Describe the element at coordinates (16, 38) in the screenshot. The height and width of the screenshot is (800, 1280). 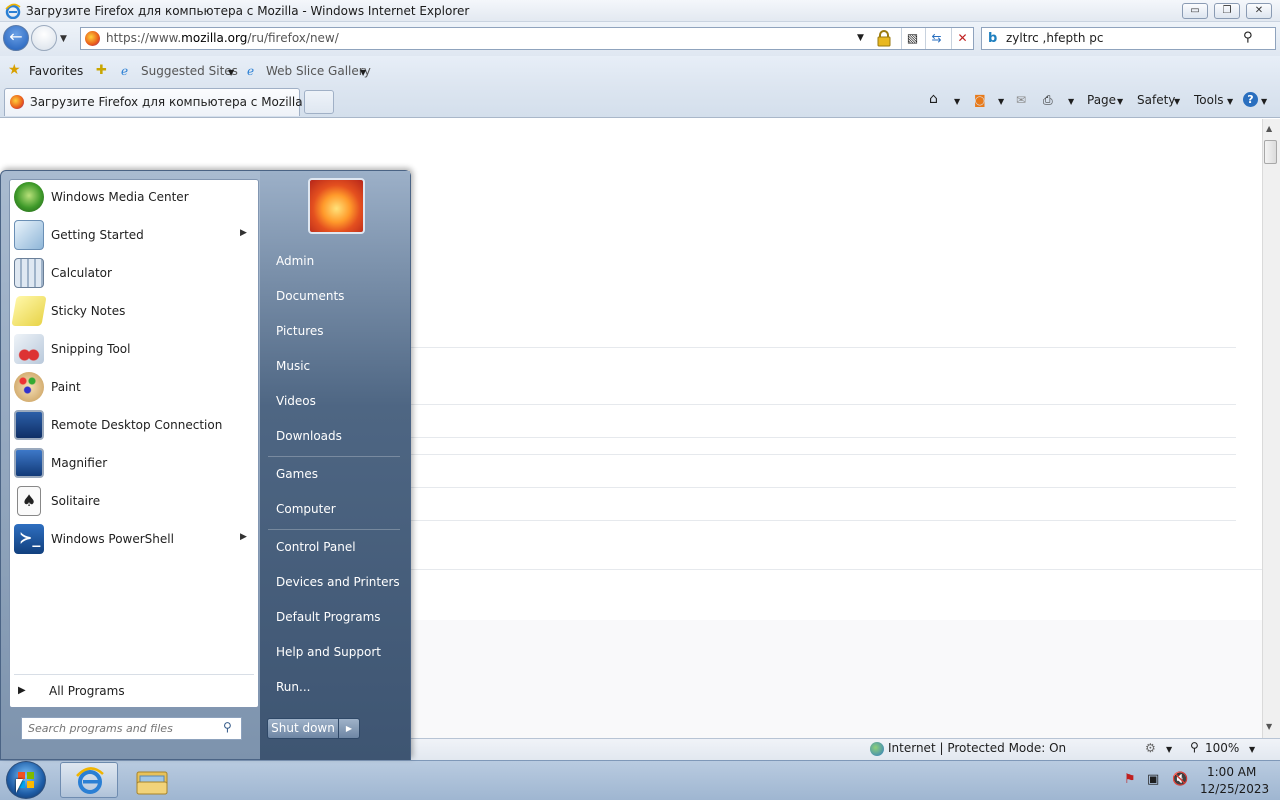
I see `back-button: ←` at that location.